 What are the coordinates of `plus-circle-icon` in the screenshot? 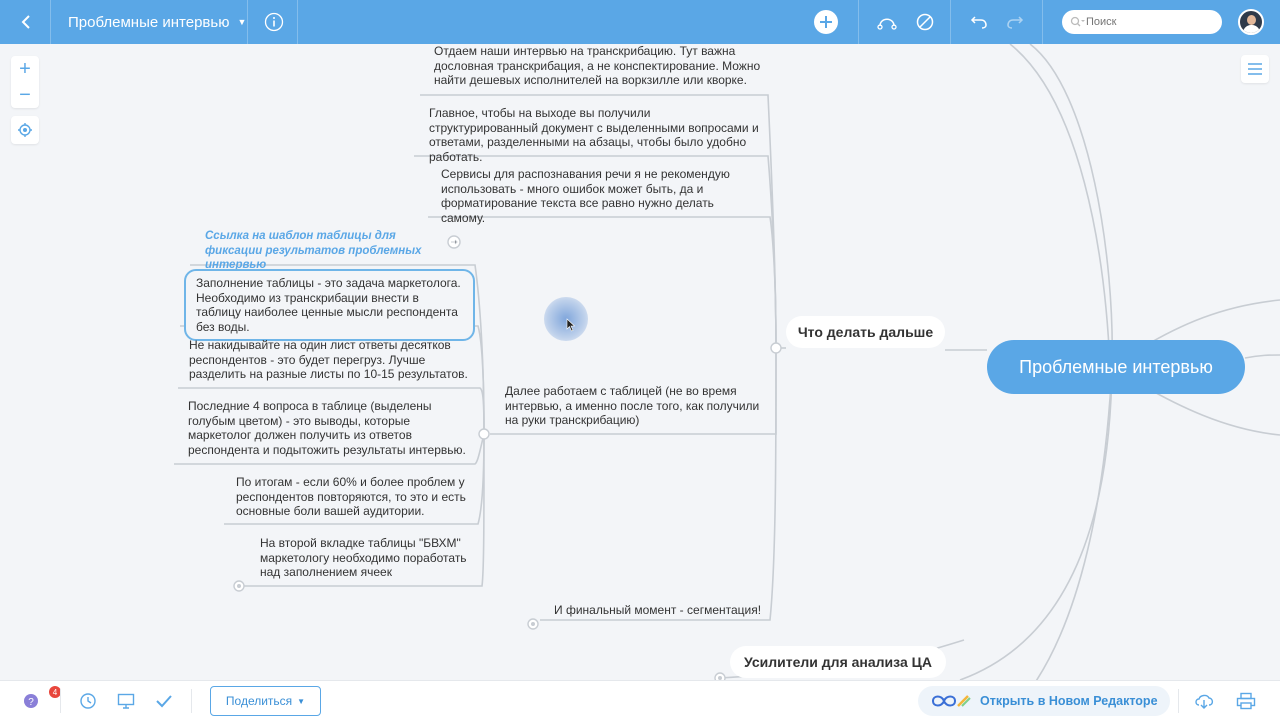 It's located at (826, 22).